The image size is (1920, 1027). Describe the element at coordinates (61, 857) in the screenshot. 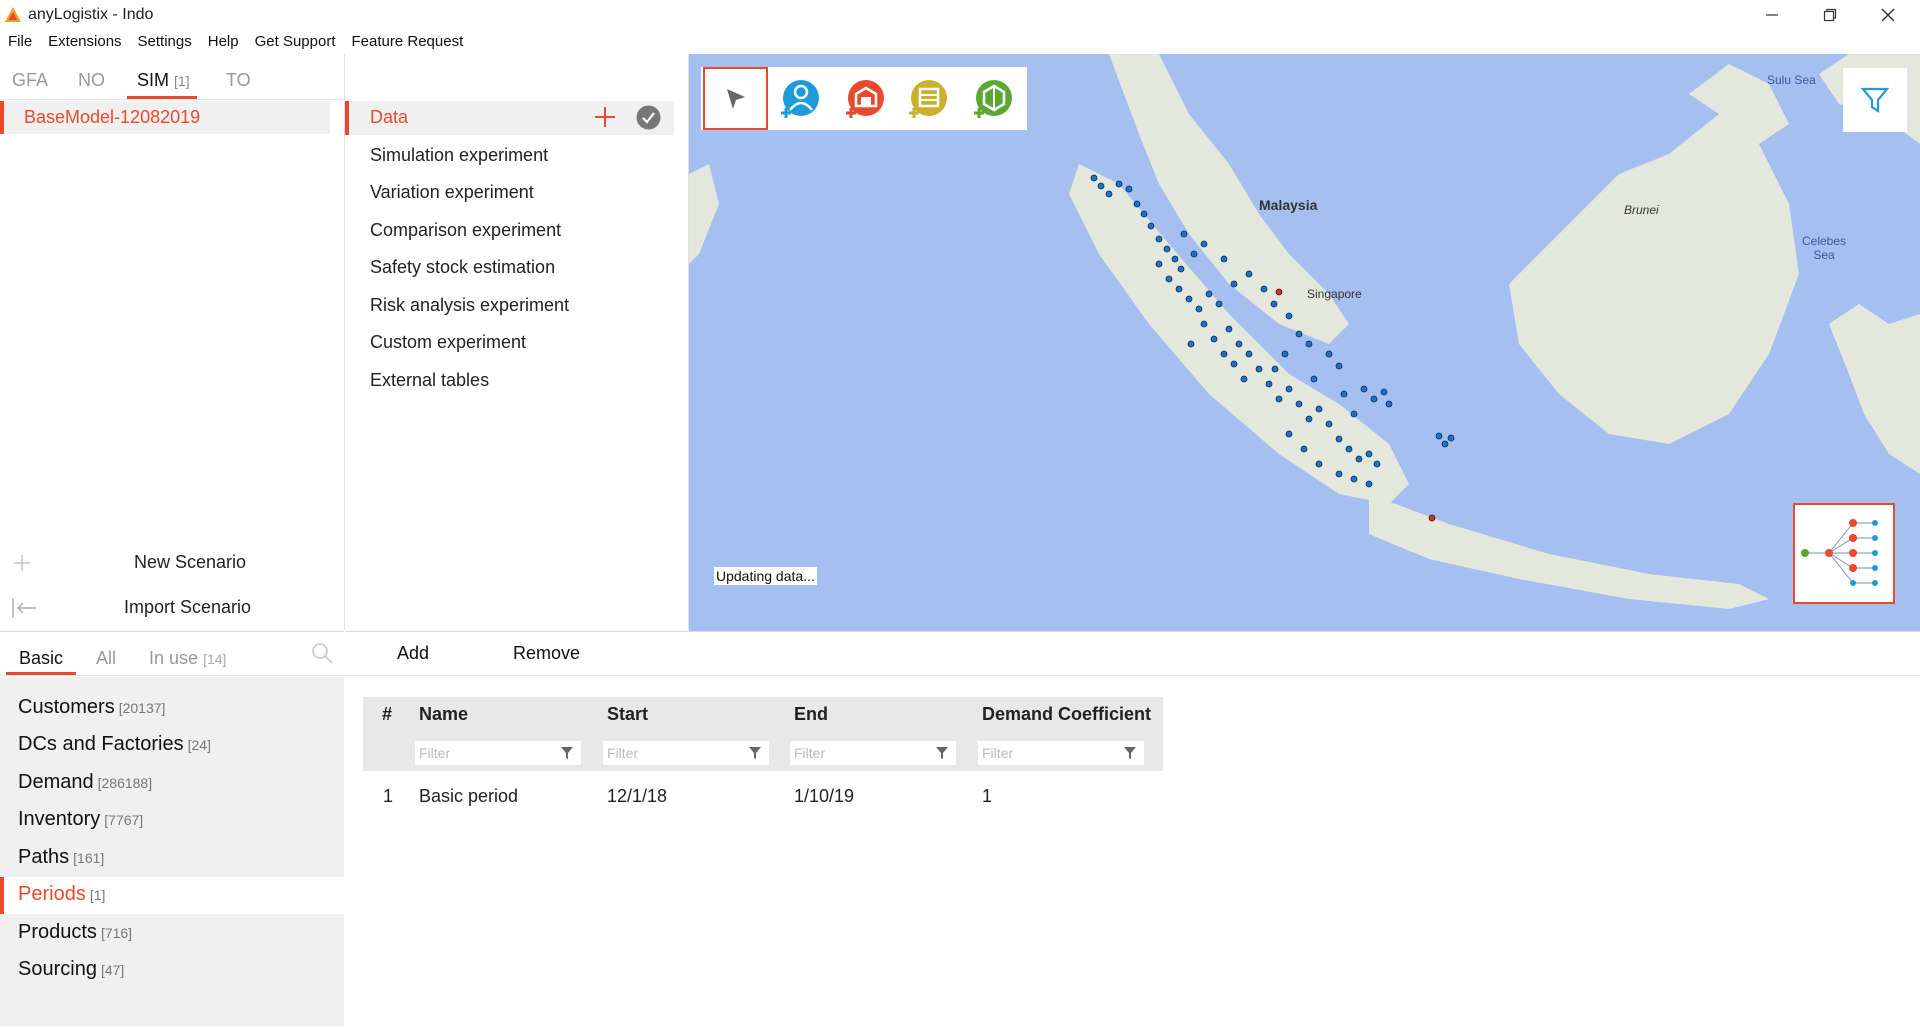

I see `category-paths: Paths [161]` at that location.